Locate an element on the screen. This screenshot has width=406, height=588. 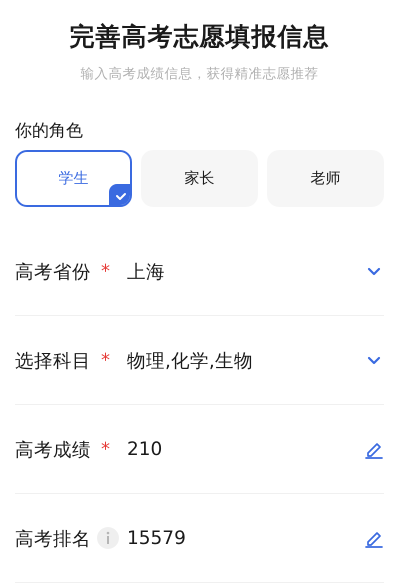
field-label: 高考省份 is located at coordinates (53, 272).